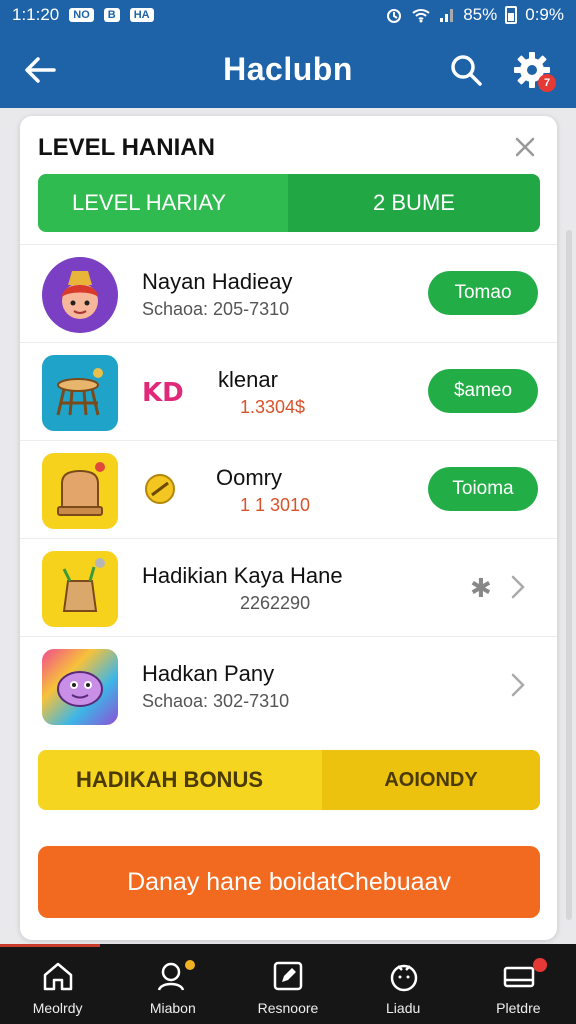  I want to click on home-icon, so click(58, 976).